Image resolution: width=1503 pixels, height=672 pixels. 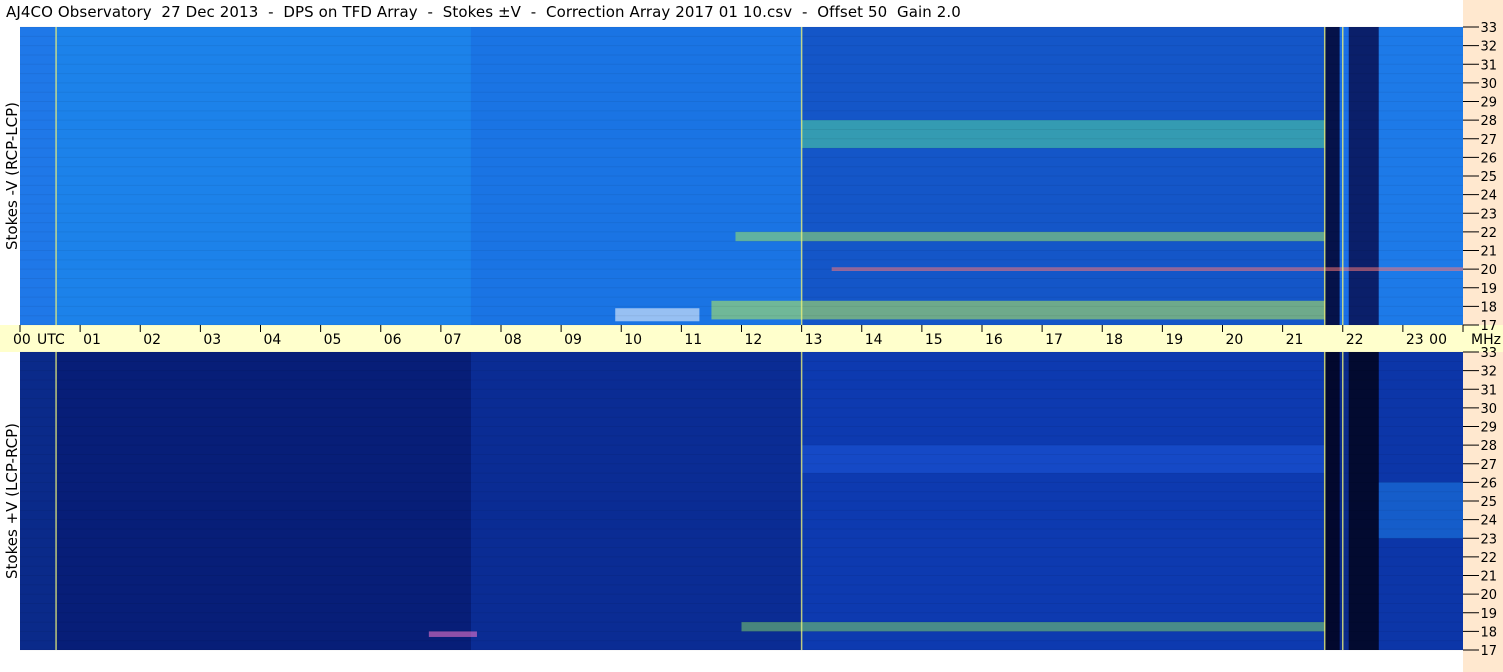 What do you see at coordinates (573, 340) in the screenshot?
I see `time-tick-label: 09` at bounding box center [573, 340].